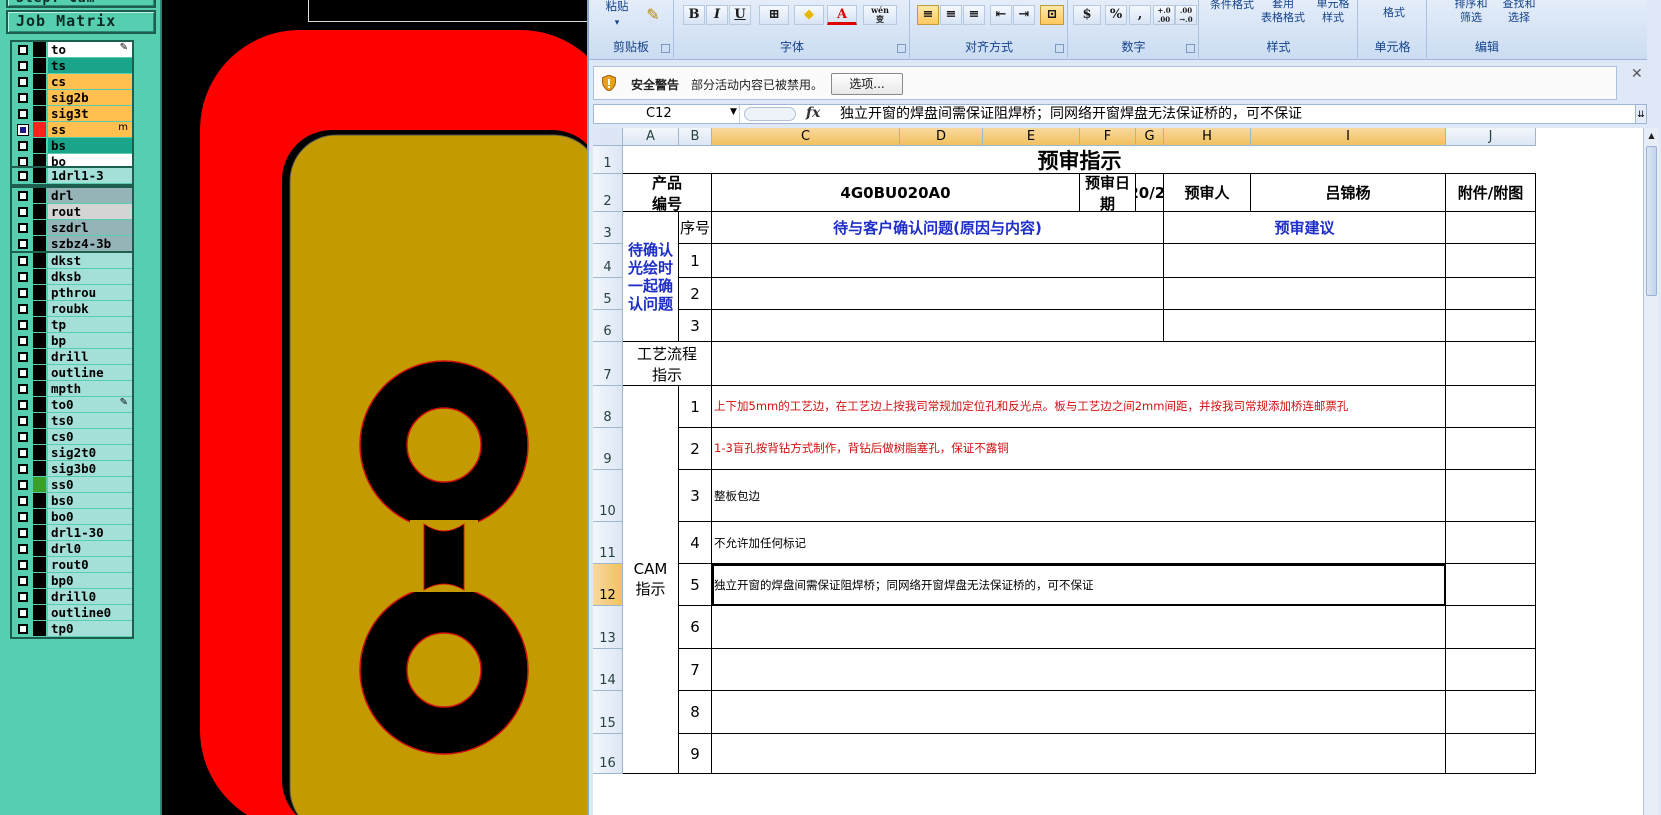 This screenshot has height=815, width=1661. Describe the element at coordinates (91, 243) in the screenshot. I see `layer-name: szbz4-3b` at that location.